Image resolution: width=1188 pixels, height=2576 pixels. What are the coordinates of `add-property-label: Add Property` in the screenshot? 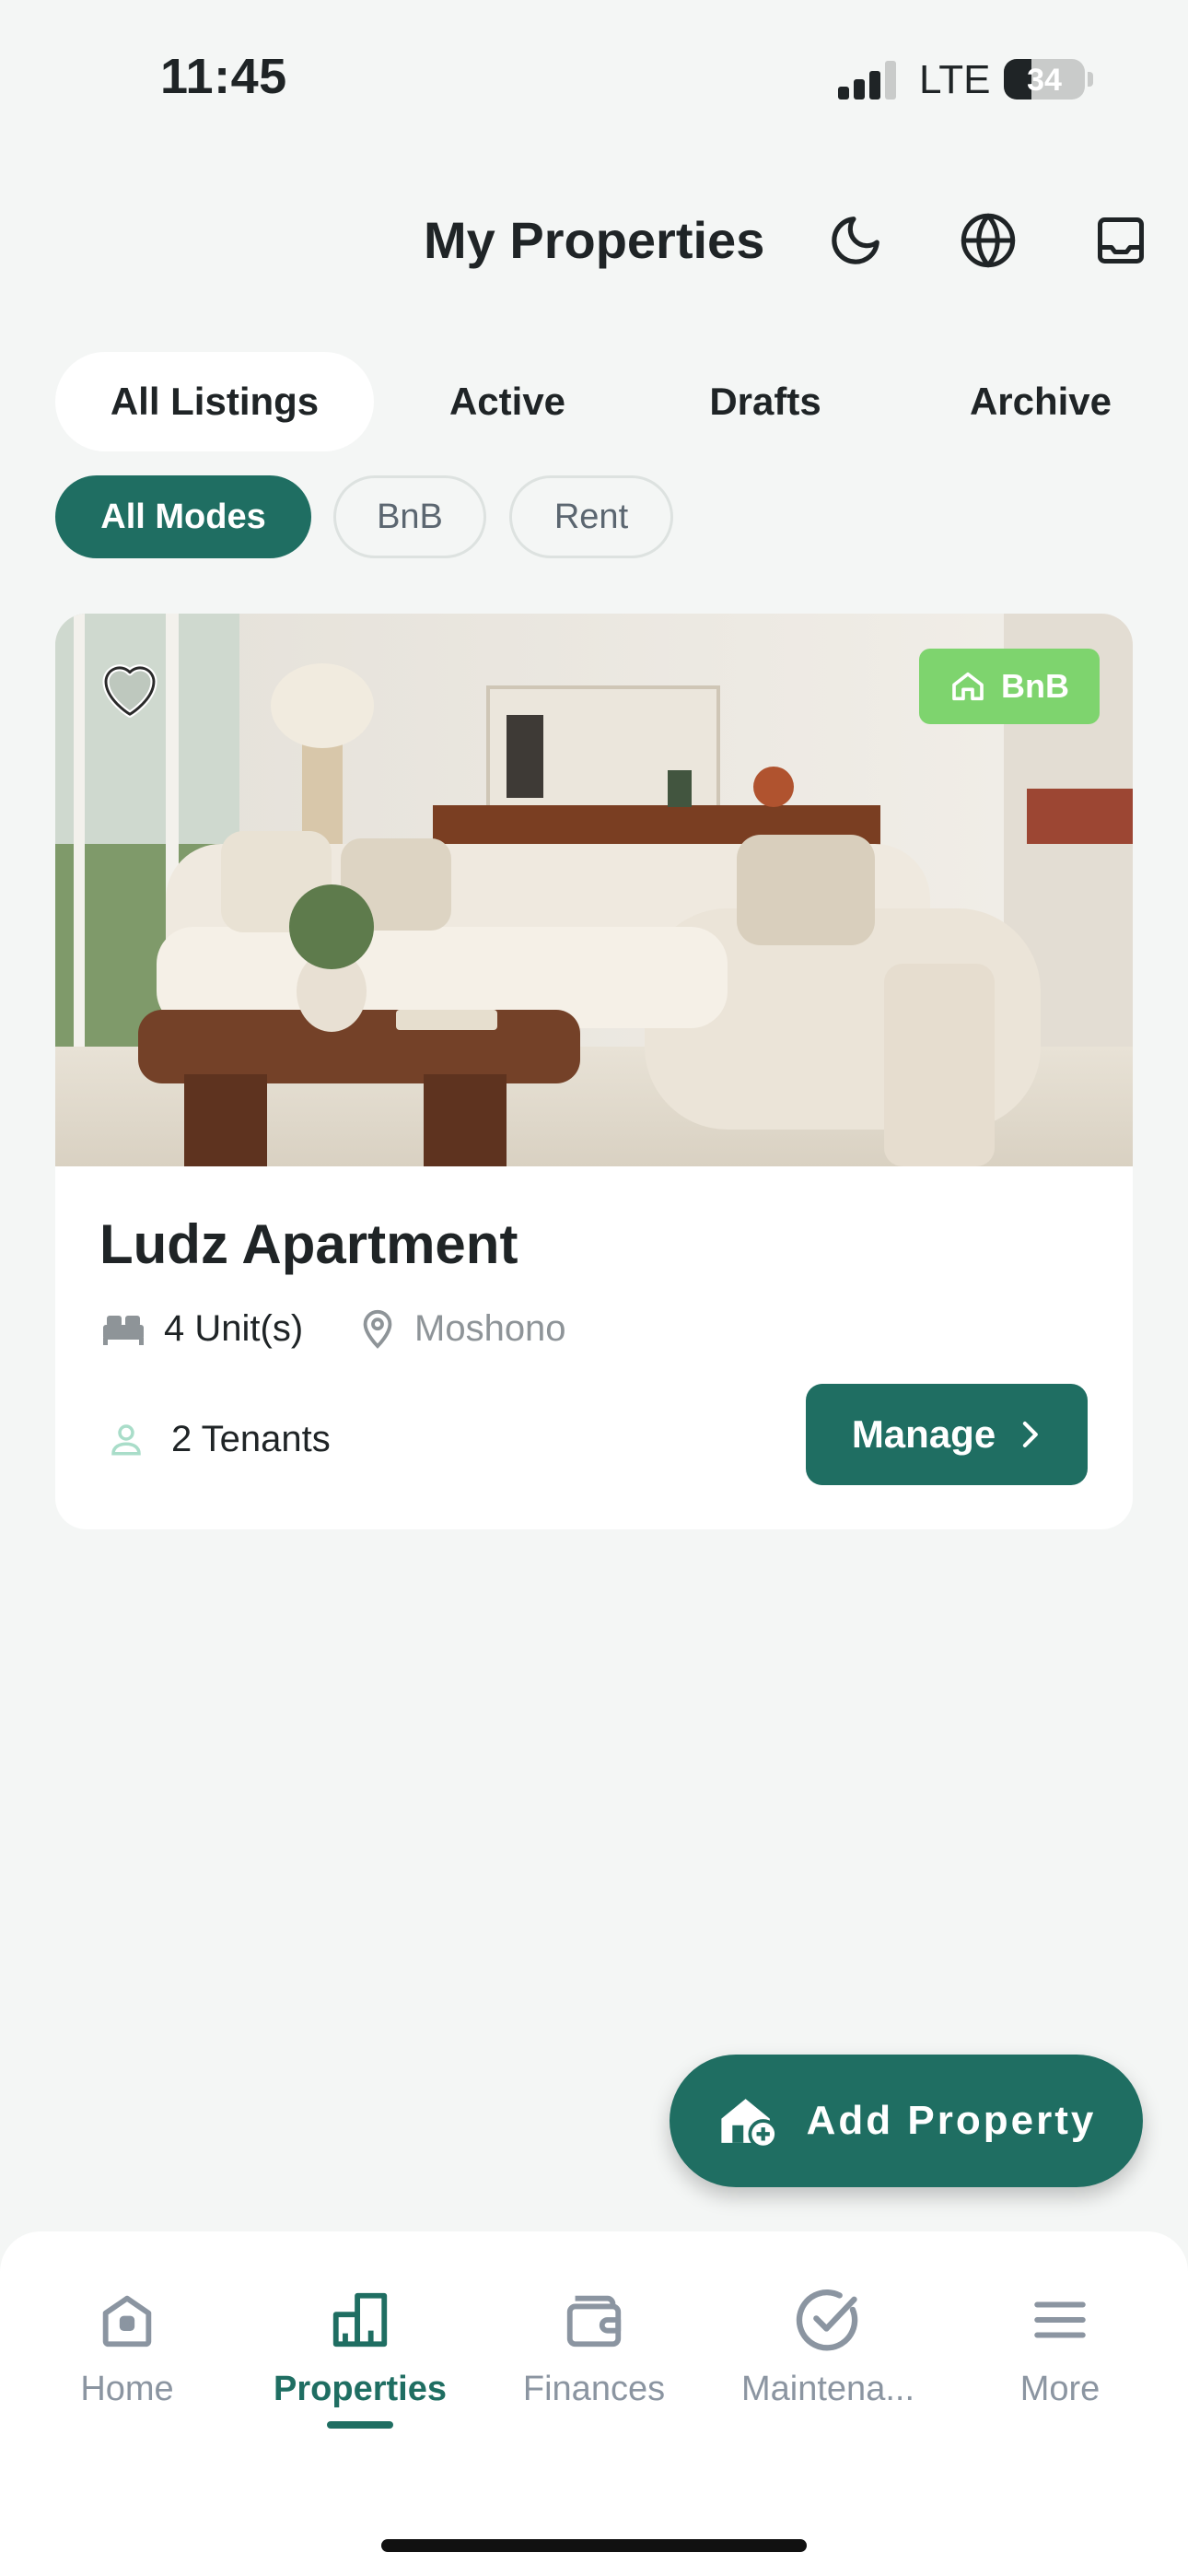 It's located at (951, 2120).